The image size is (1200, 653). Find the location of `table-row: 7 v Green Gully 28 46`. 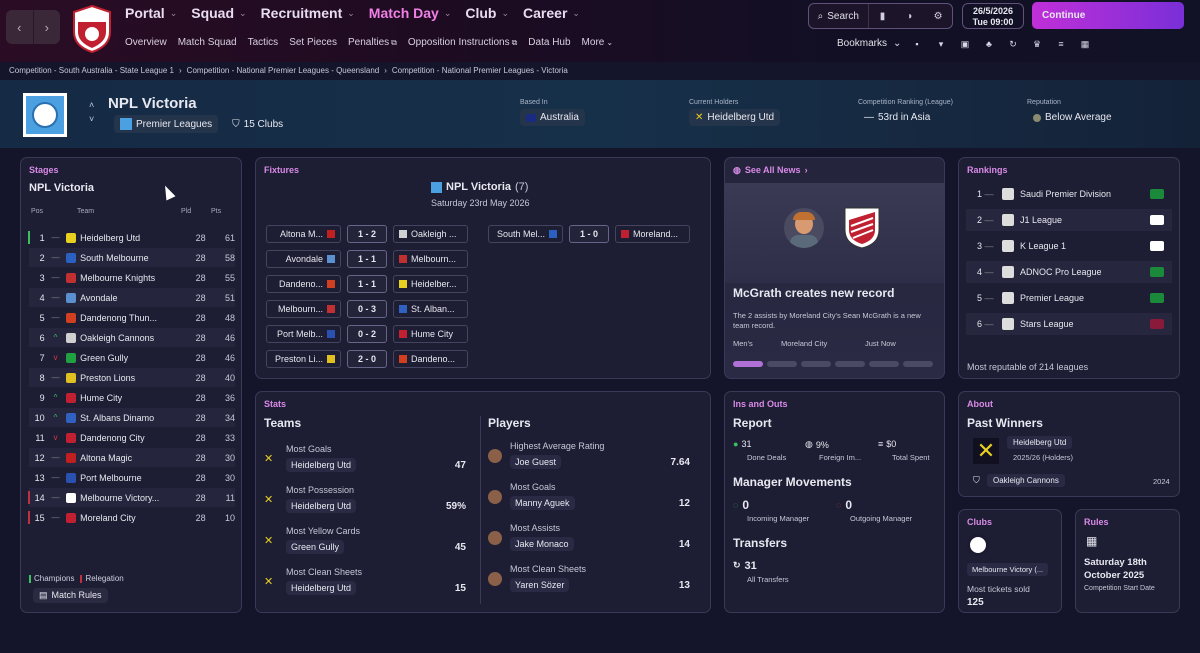

table-row: 7 v Green Gully 28 46 is located at coordinates (132, 357).